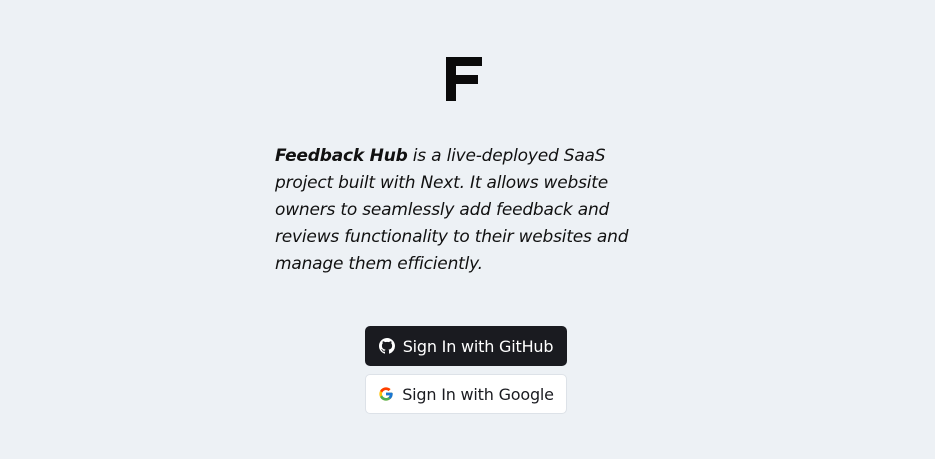 This screenshot has width=935, height=459. I want to click on google-button-label: Sign In with Google, so click(478, 394).